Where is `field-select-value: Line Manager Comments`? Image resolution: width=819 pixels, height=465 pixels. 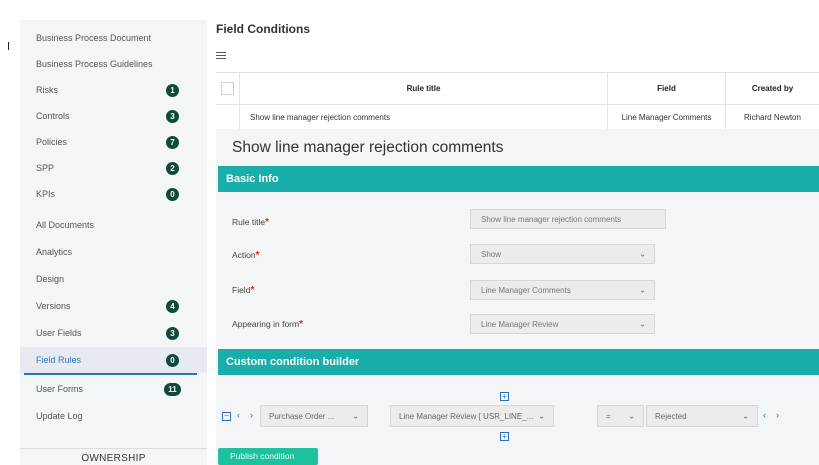 field-select-value: Line Manager Comments is located at coordinates (526, 290).